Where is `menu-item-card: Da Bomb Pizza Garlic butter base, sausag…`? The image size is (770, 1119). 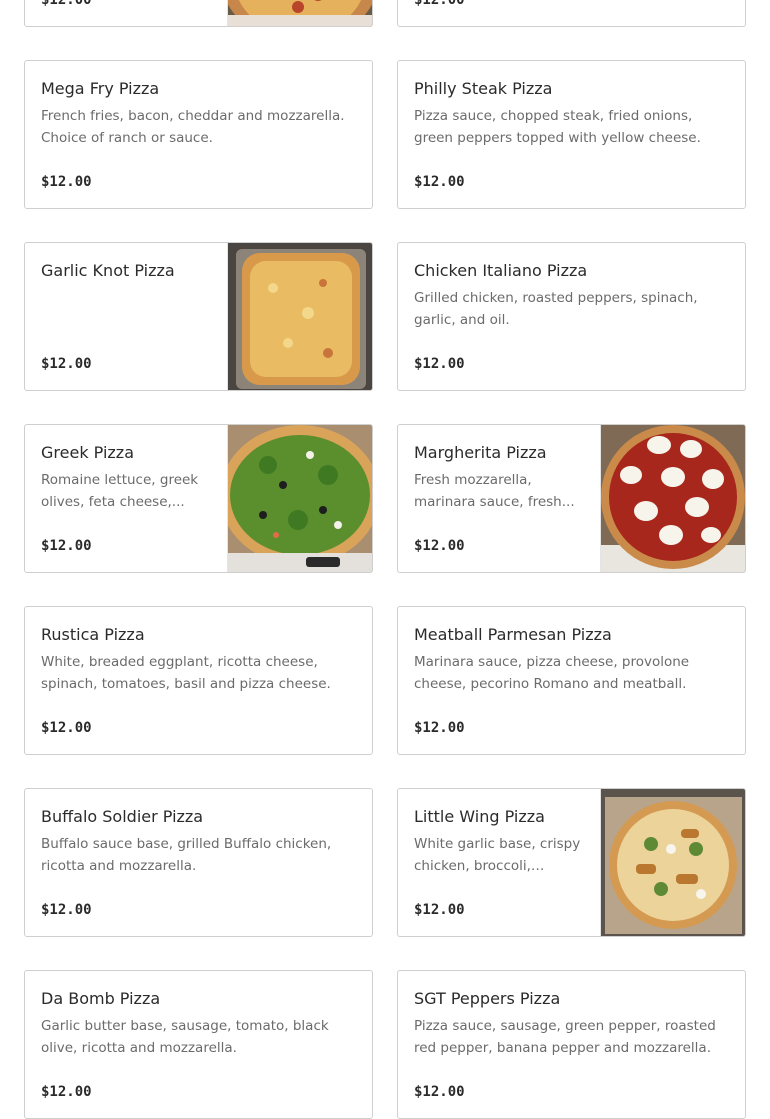 menu-item-card: Da Bomb Pizza Garlic butter base, sausag… is located at coordinates (198, 1044).